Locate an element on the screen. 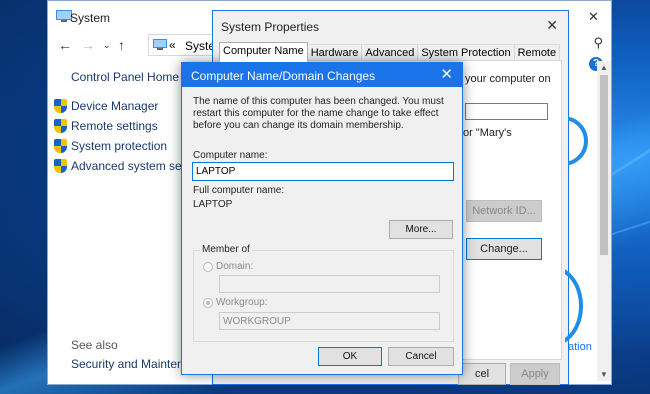 The height and width of the screenshot is (394, 650). workgroup-radio-row: Workgroup: is located at coordinates (235, 302).